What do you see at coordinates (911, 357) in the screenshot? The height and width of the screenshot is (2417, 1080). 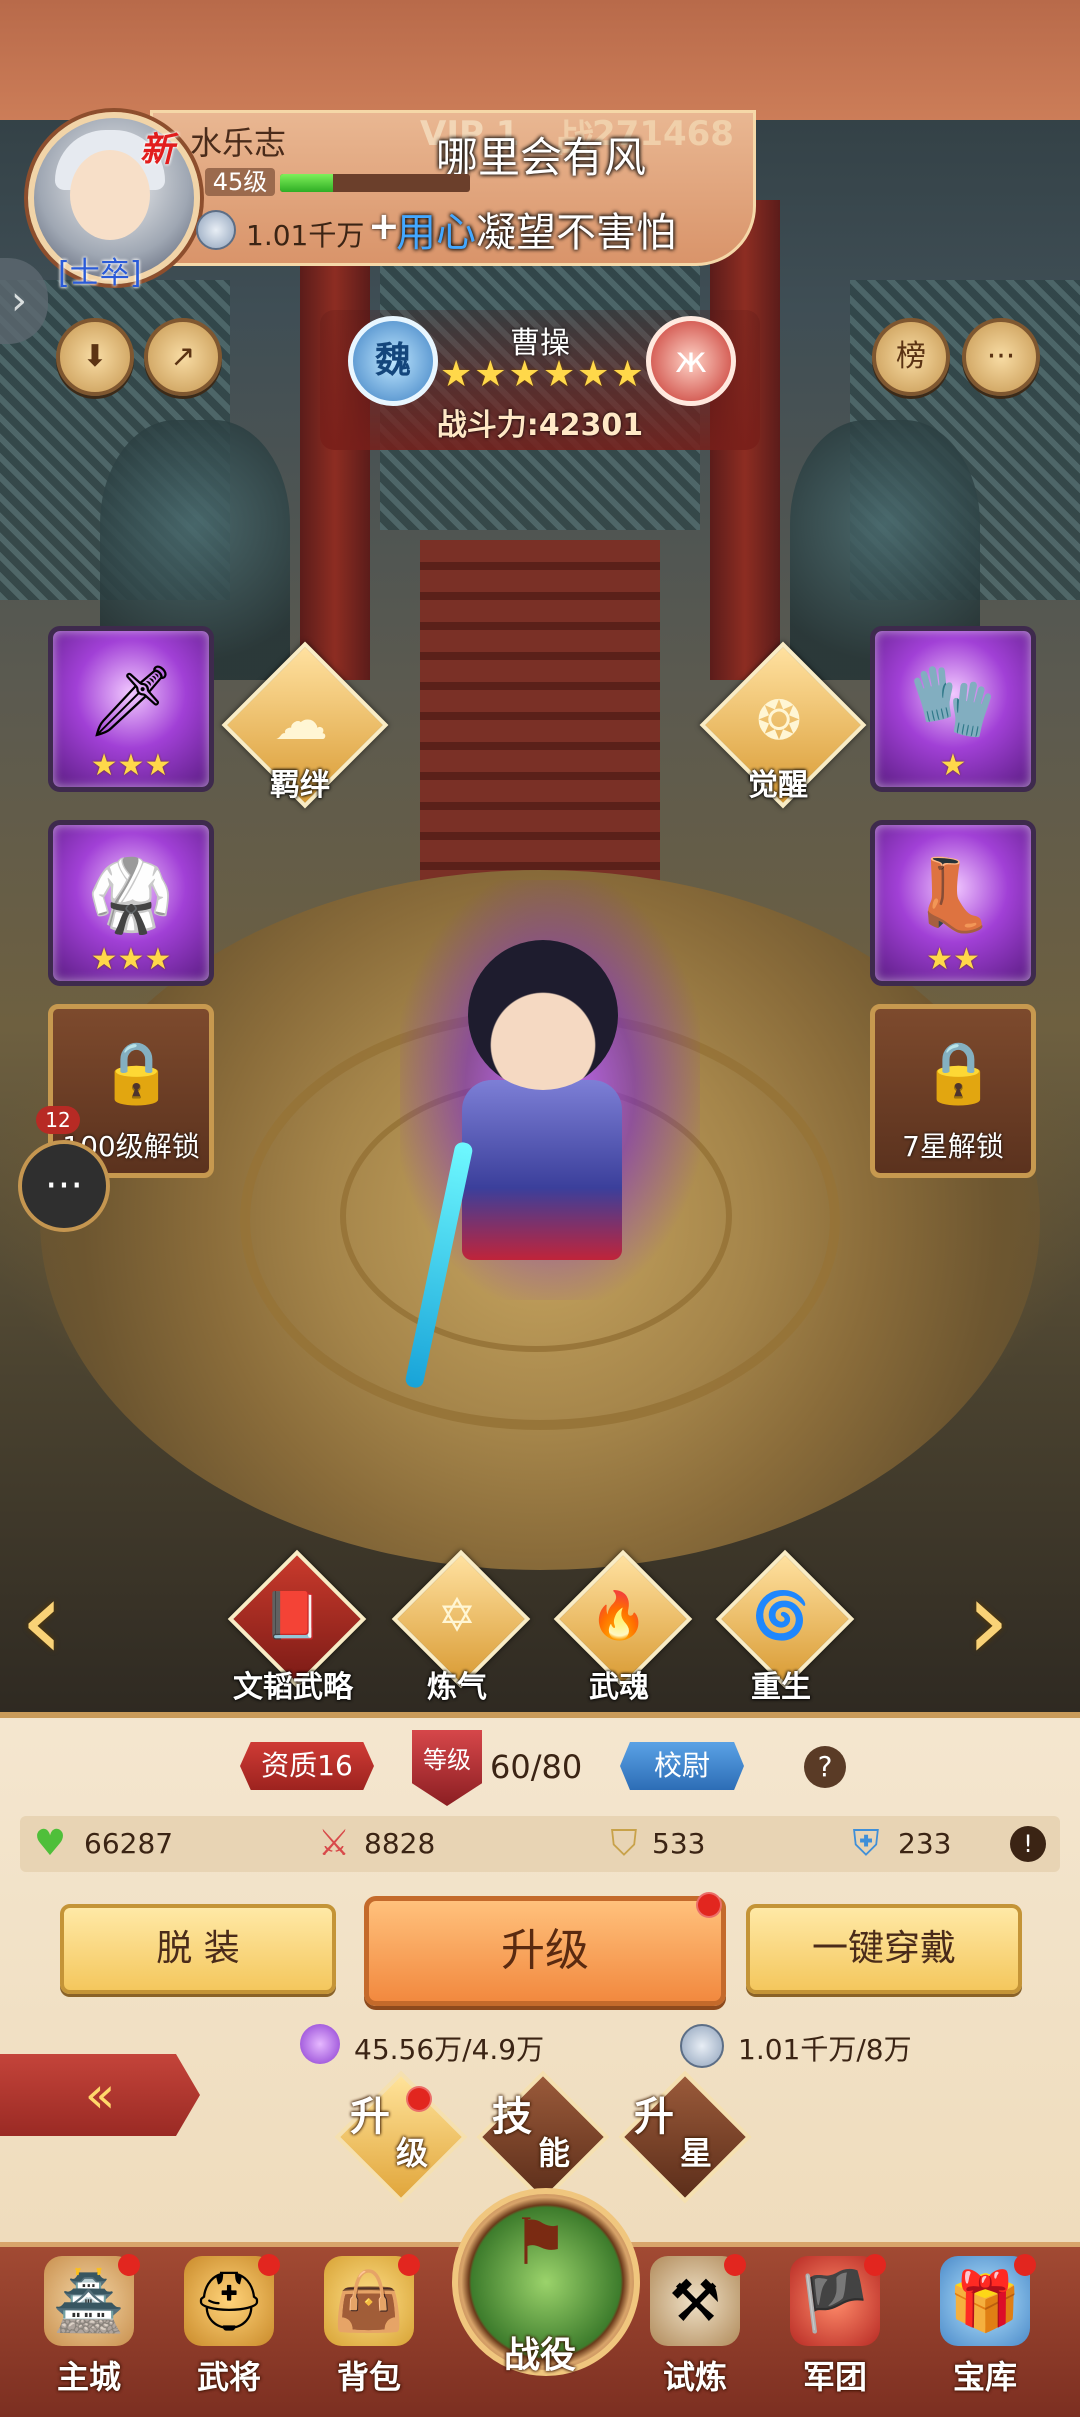 I see `ranking-button: 榜` at bounding box center [911, 357].